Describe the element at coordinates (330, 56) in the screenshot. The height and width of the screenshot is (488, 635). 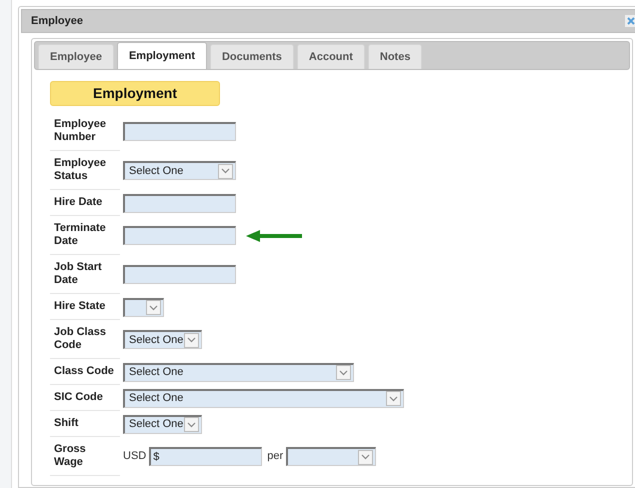
I see `tab: Account` at that location.